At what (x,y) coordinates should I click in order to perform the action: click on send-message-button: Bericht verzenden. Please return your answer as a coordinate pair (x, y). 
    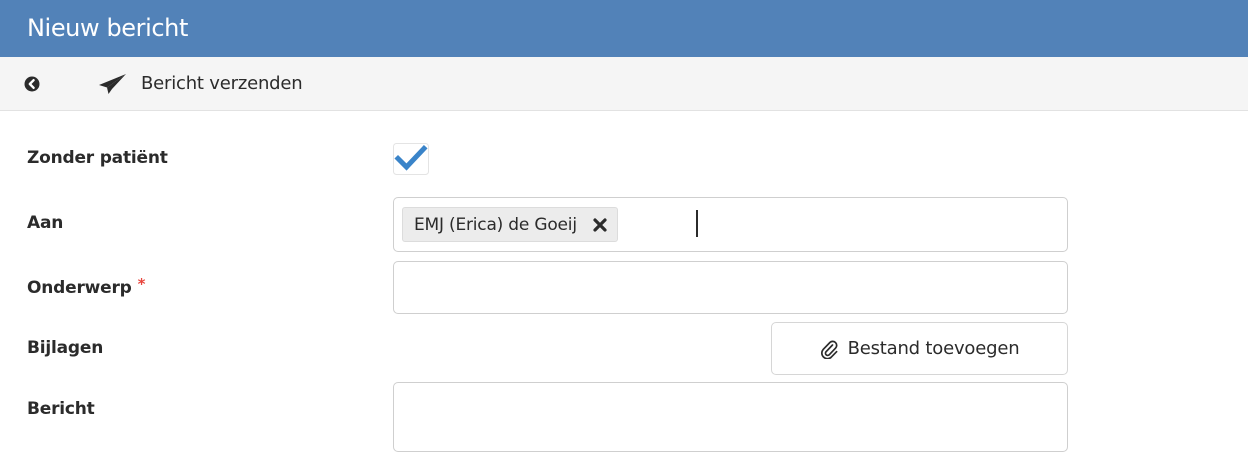
    Looking at the image, I should click on (199, 83).